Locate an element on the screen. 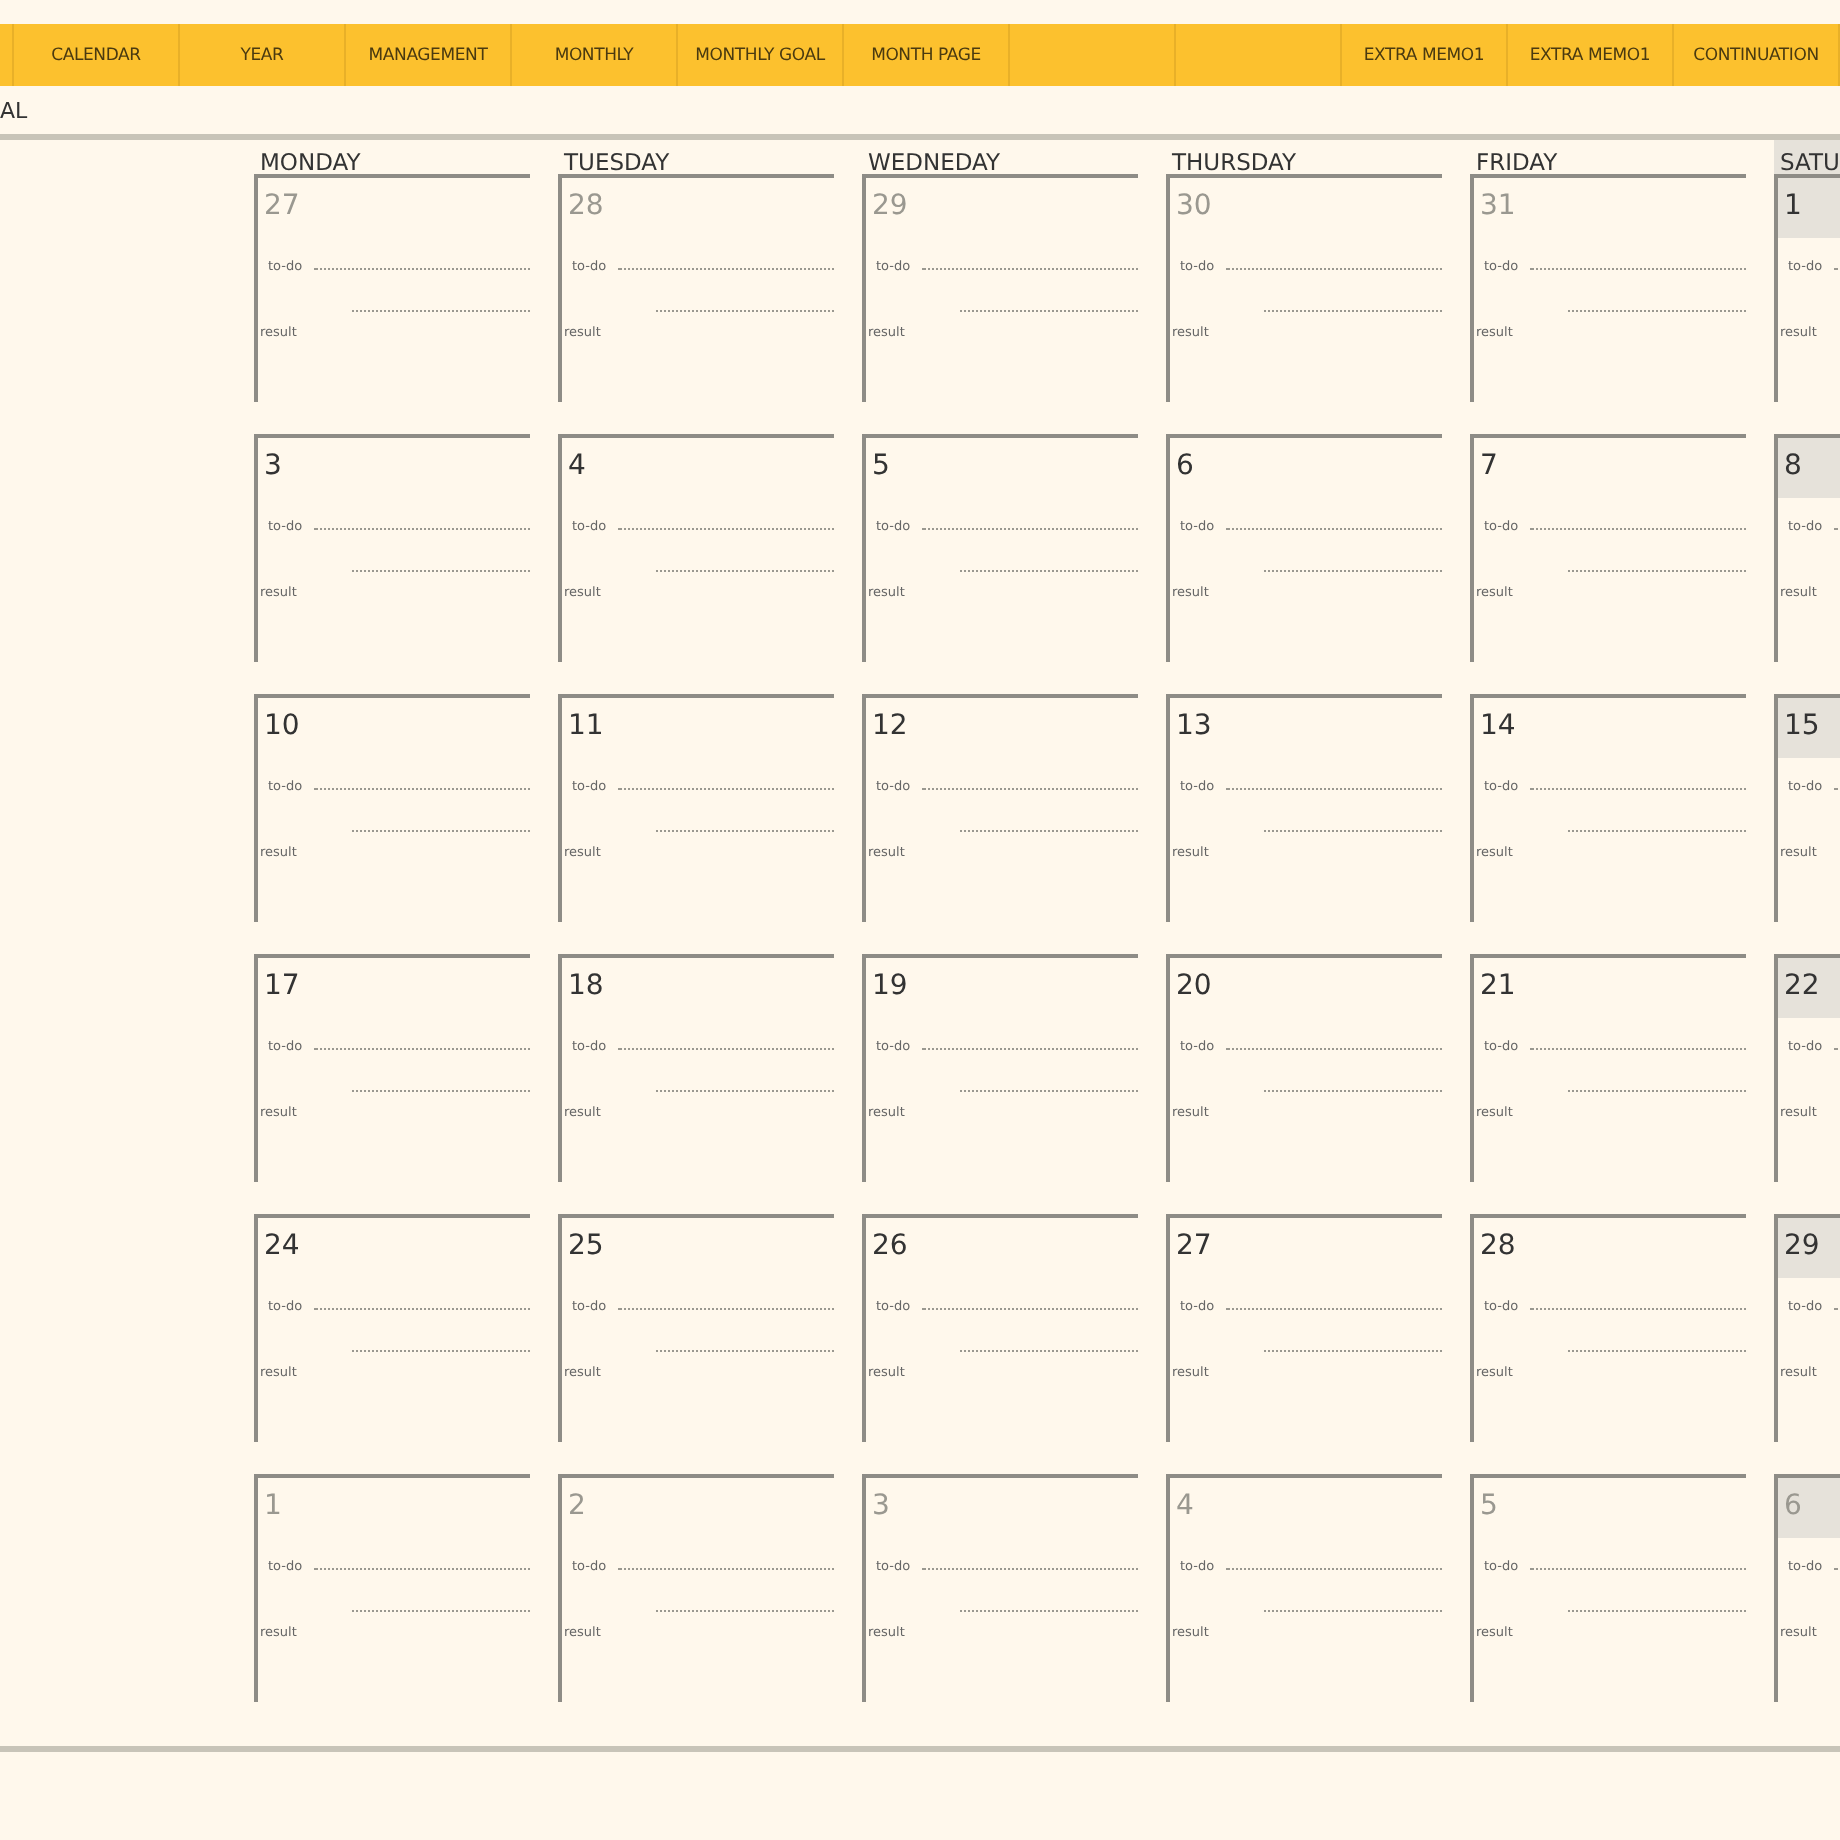 The width and height of the screenshot is (1840, 1840). nav-tab: YEAR is located at coordinates (262, 55).